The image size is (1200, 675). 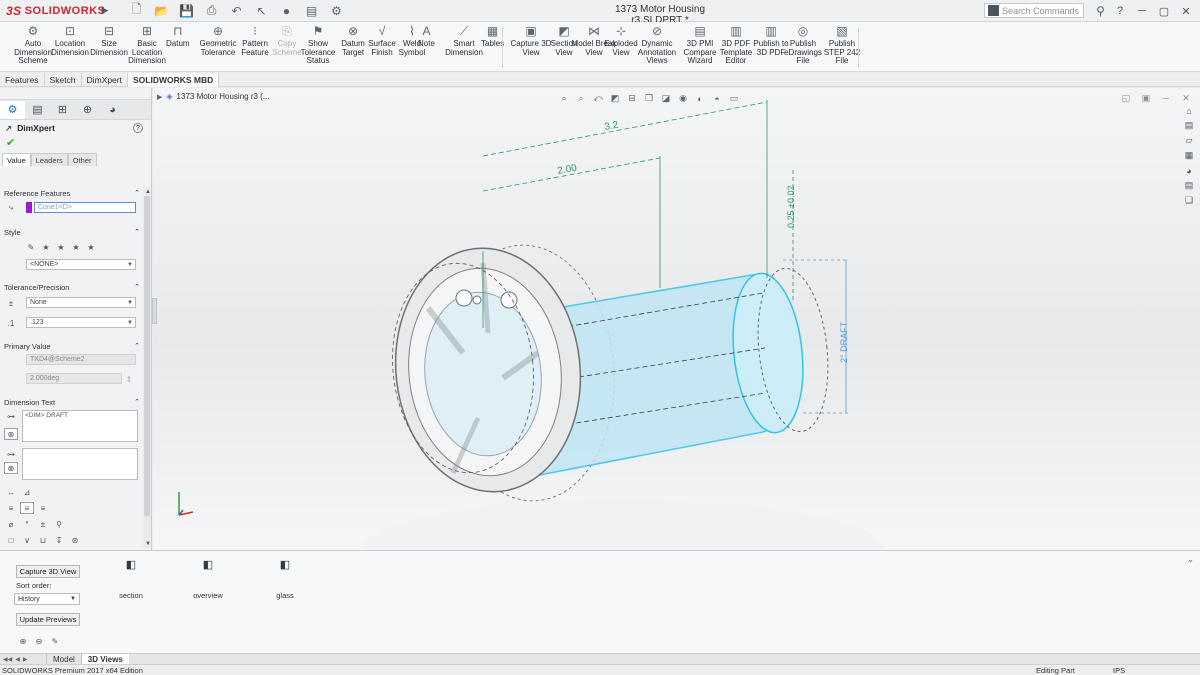 I want to click on file-explorer-icon: ▱, so click(x=1189, y=140).